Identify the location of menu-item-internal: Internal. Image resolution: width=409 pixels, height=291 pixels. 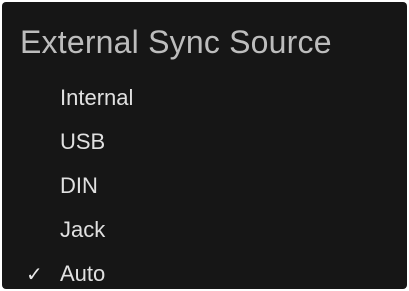
(204, 98).